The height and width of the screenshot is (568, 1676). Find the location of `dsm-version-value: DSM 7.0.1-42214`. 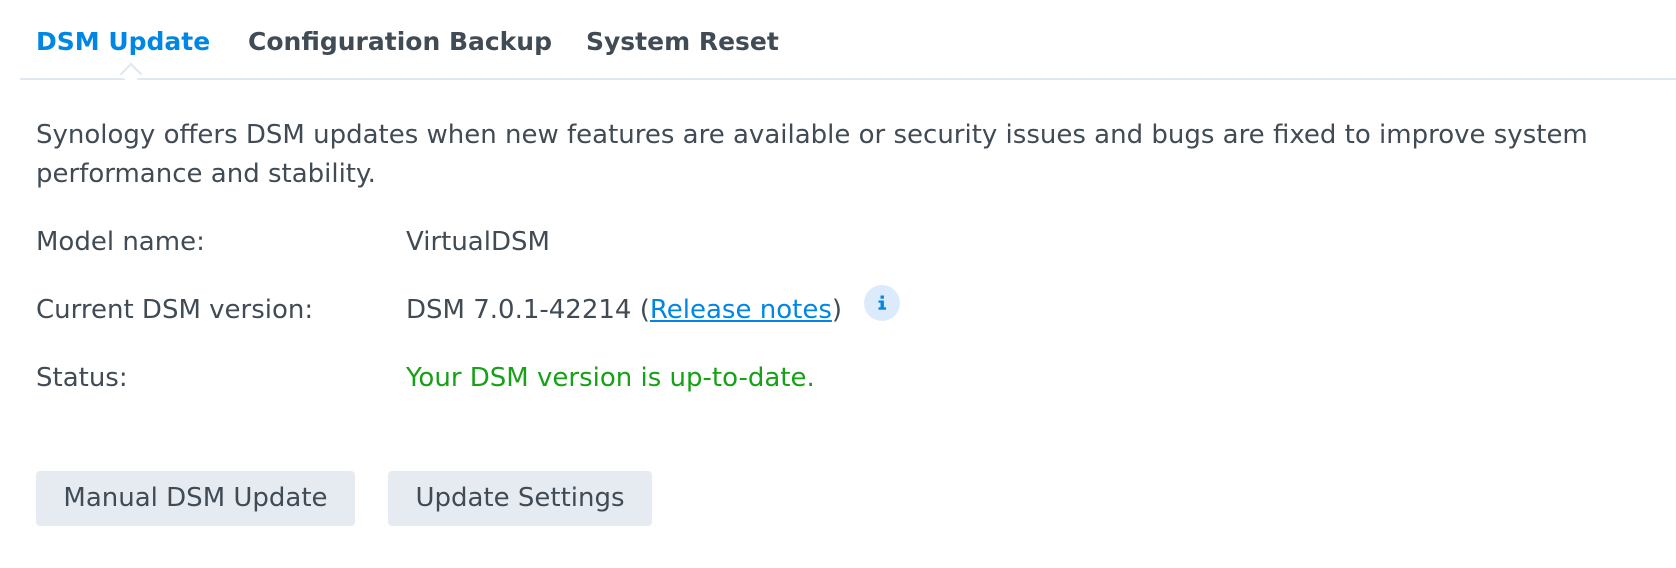

dsm-version-value: DSM 7.0.1-42214 is located at coordinates (519, 310).